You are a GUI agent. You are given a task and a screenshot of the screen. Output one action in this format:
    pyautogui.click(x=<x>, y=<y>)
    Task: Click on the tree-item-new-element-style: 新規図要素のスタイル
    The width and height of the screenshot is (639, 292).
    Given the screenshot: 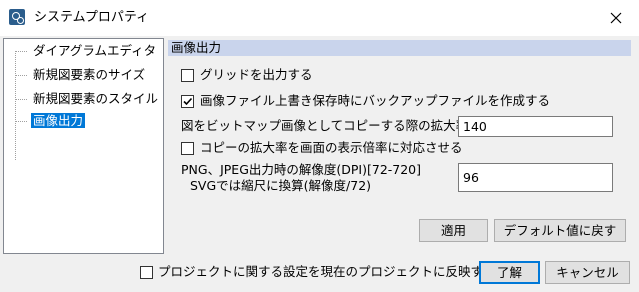 What is the action you would take?
    pyautogui.click(x=87, y=99)
    